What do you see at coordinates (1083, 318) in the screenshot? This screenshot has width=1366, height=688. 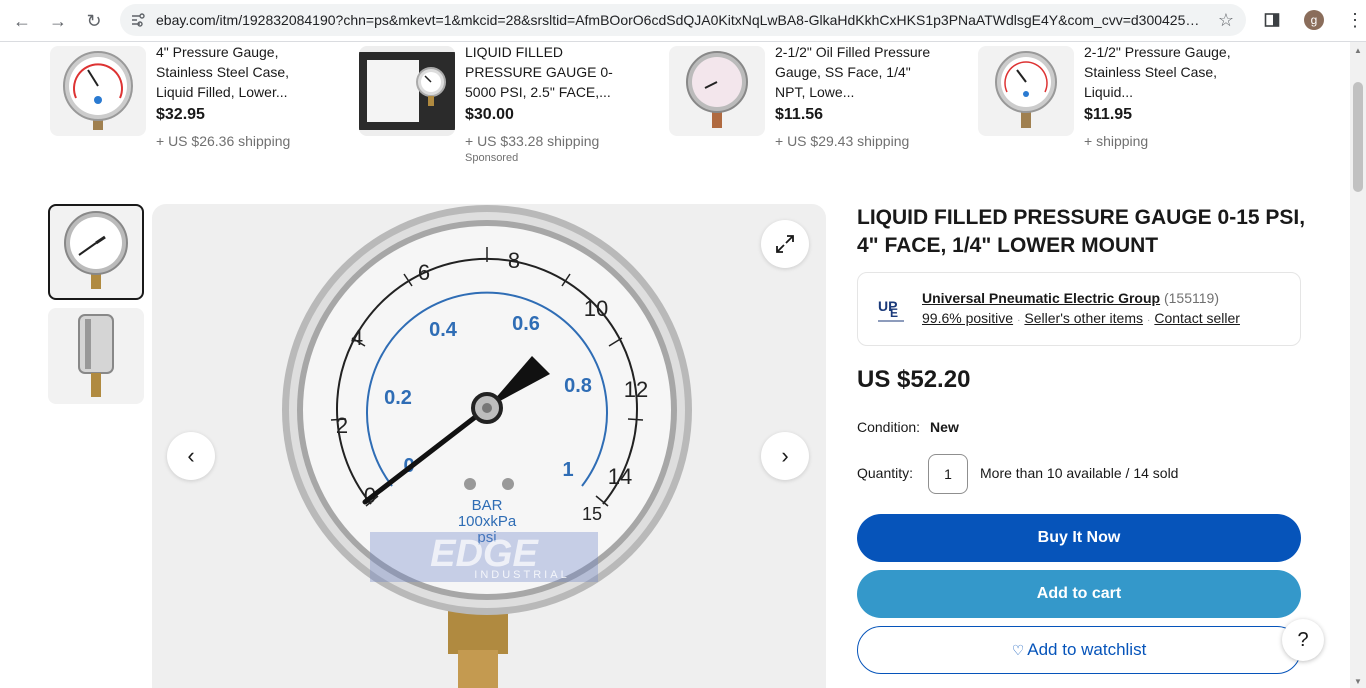 I see `seller-other-items-link: Seller's other items` at bounding box center [1083, 318].